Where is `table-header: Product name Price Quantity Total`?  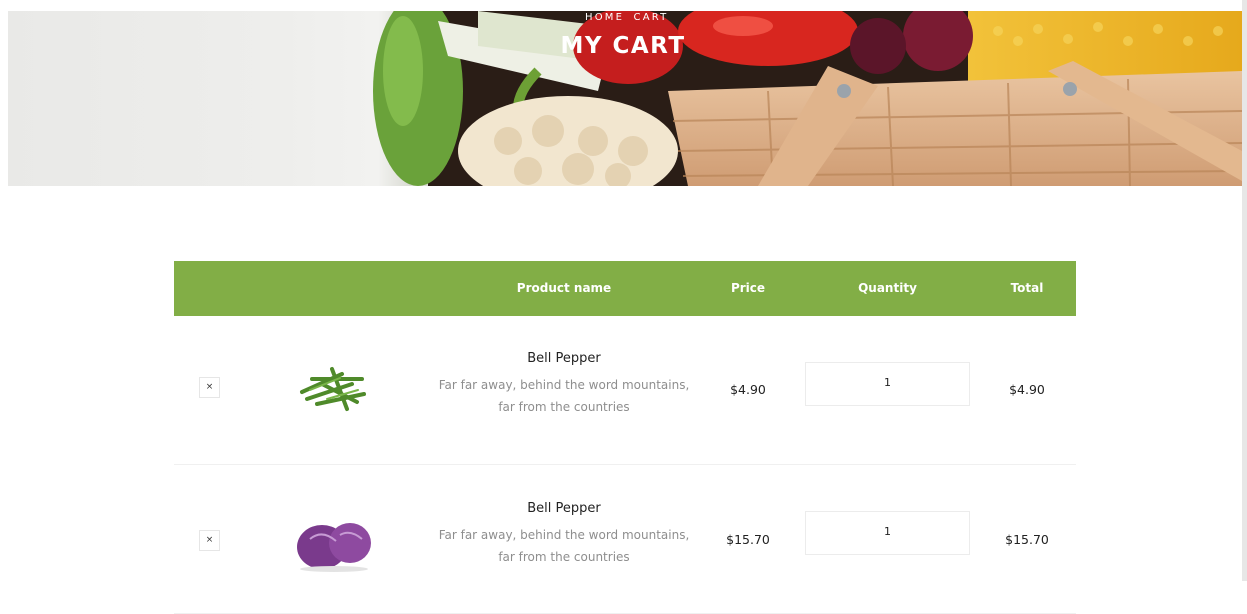
table-header: Product name Price Quantity Total is located at coordinates (625, 288).